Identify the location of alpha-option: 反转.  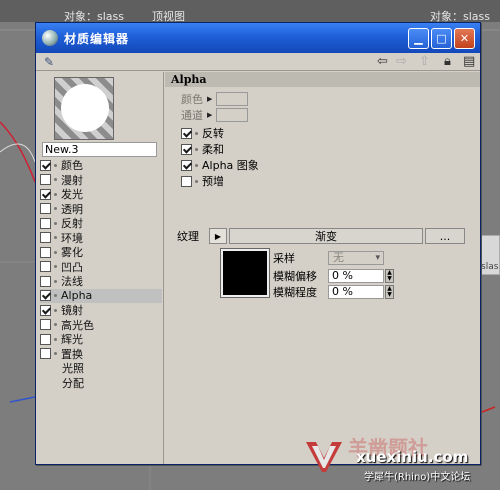
(202, 133).